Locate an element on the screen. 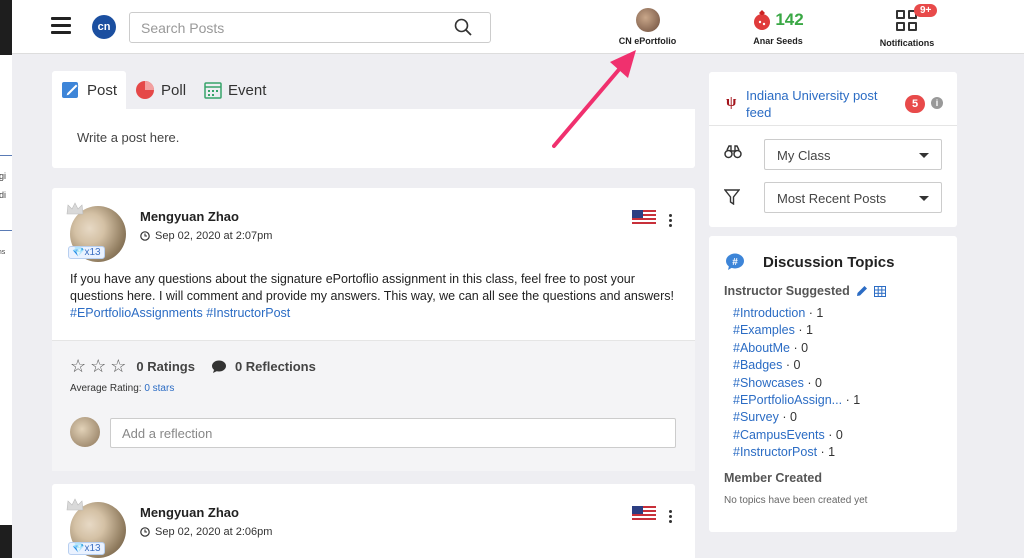  search-box is located at coordinates (310, 27).